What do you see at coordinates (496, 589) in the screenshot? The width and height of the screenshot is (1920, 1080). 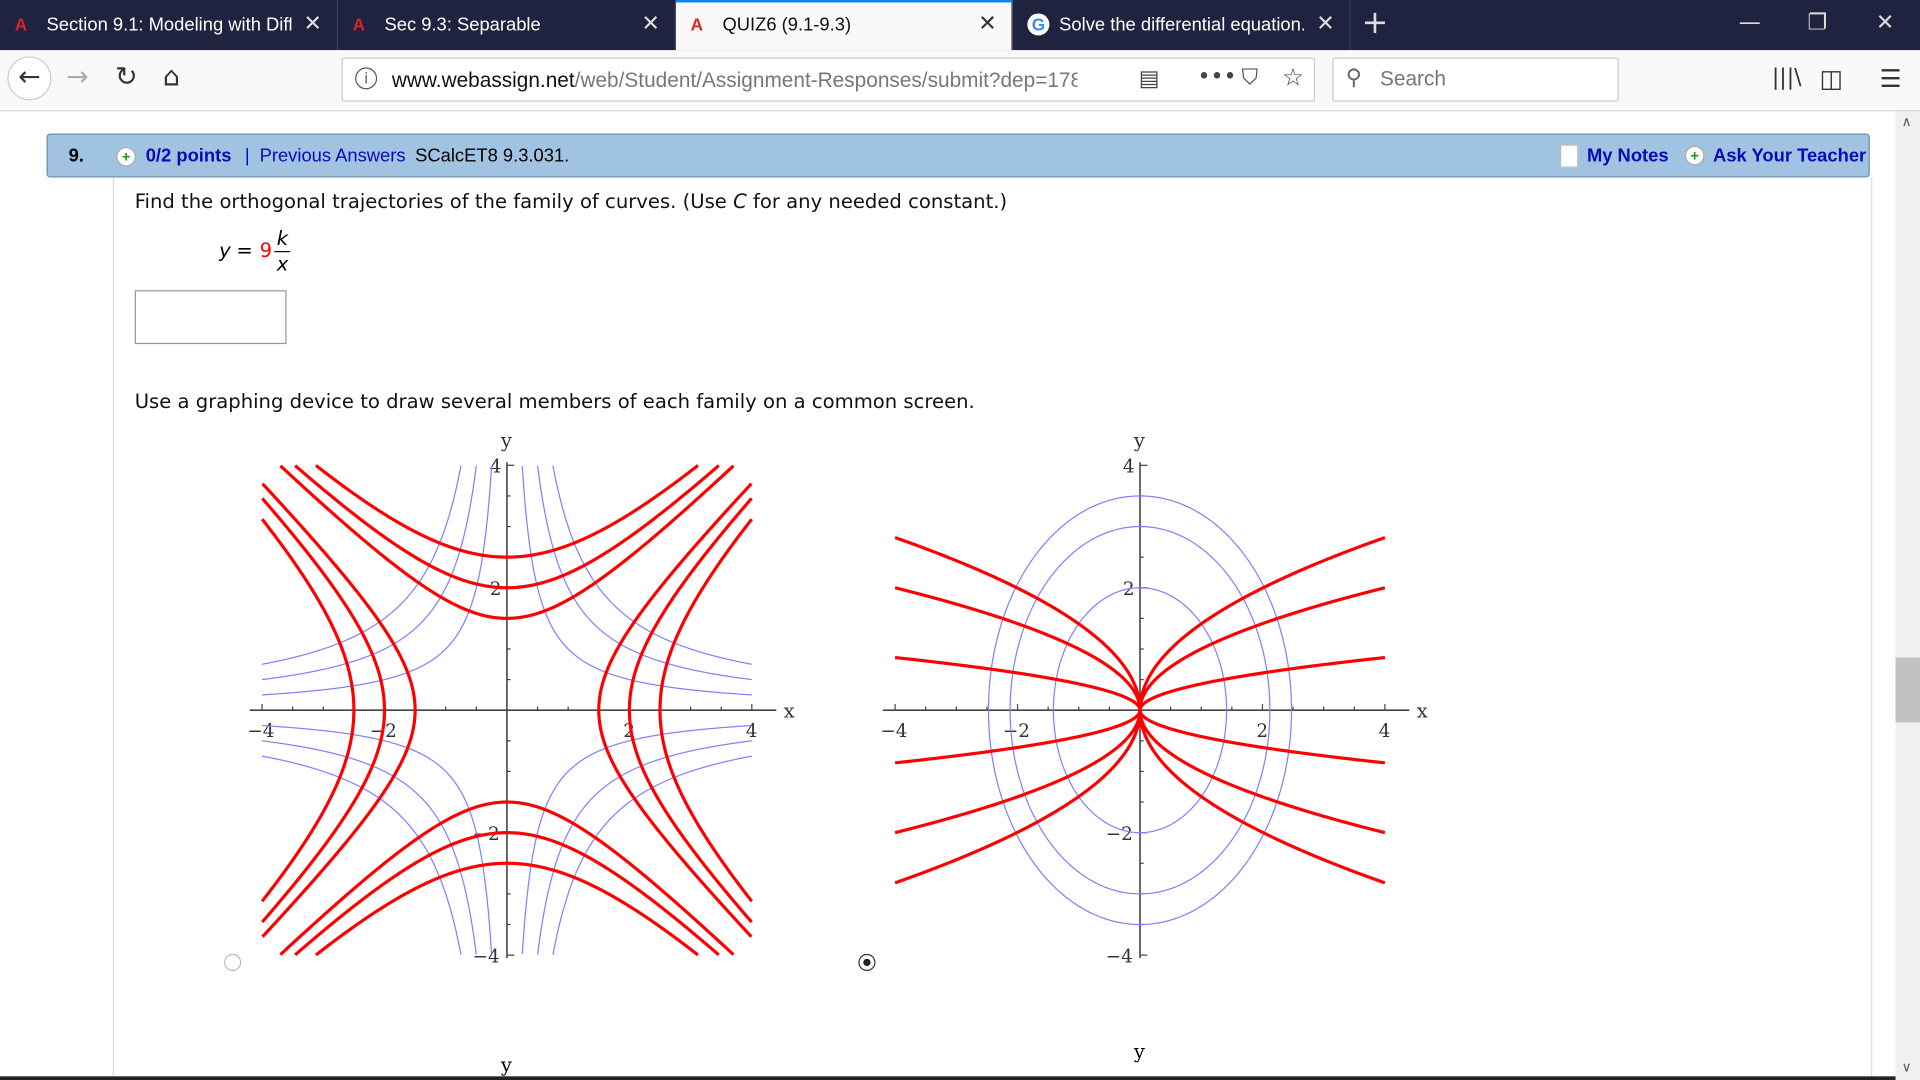 I see `y-tick-label: 2` at bounding box center [496, 589].